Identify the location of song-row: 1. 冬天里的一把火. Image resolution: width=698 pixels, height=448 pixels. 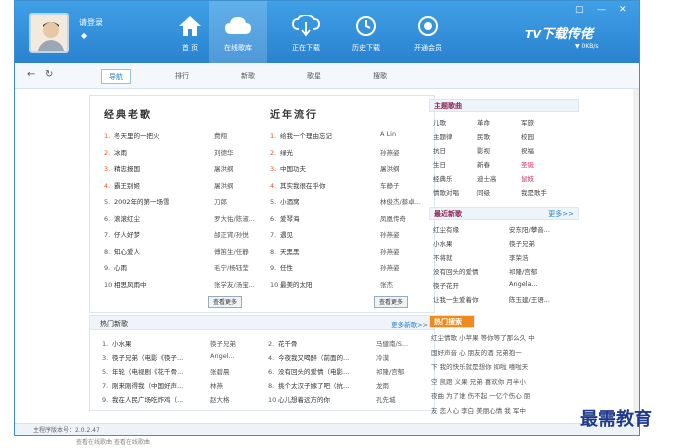
(154, 137).